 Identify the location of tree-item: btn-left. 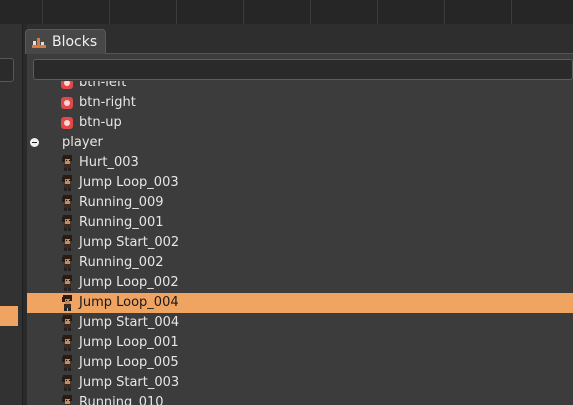
(300, 87).